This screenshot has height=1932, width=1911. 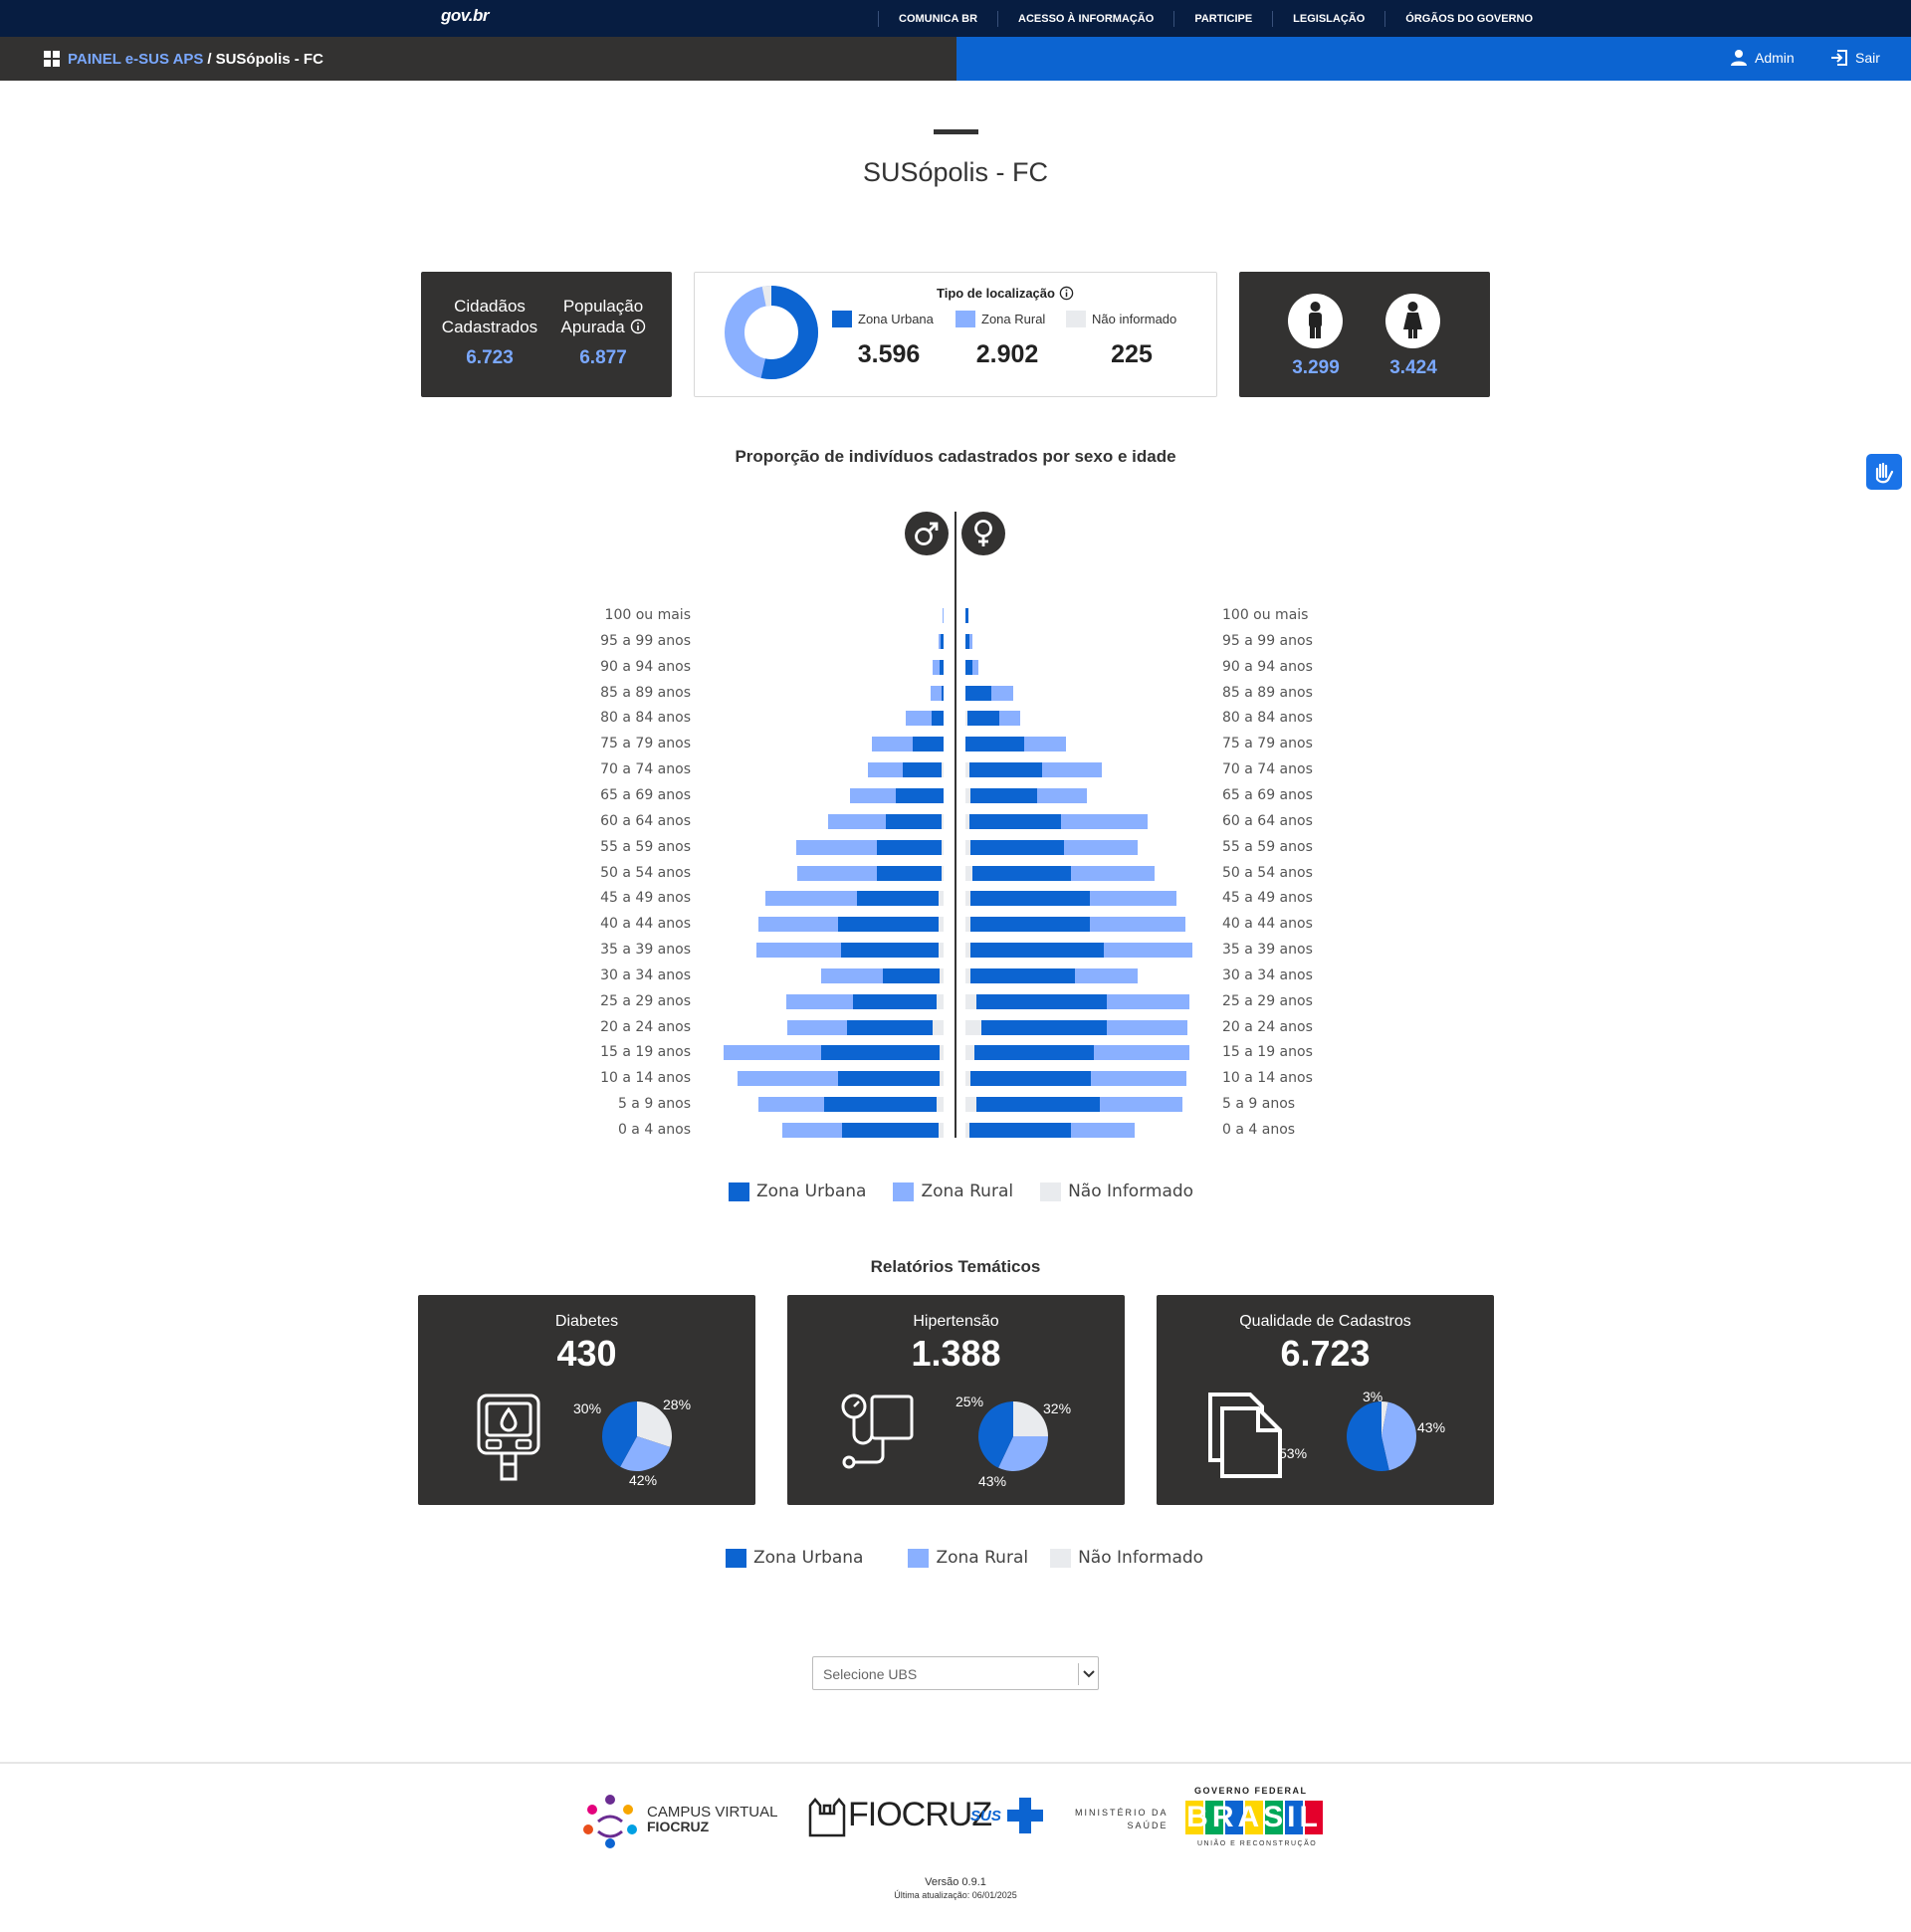 I want to click on gov-link-legislacao: LEGISLAÇÃO, so click(x=1328, y=18).